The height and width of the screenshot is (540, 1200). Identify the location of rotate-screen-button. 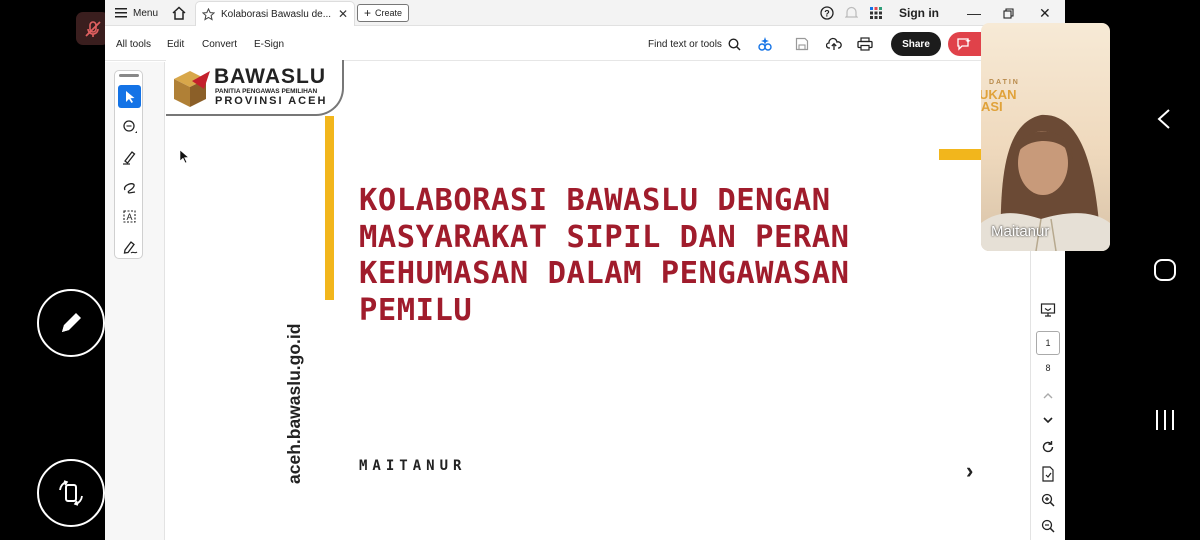
(71, 493).